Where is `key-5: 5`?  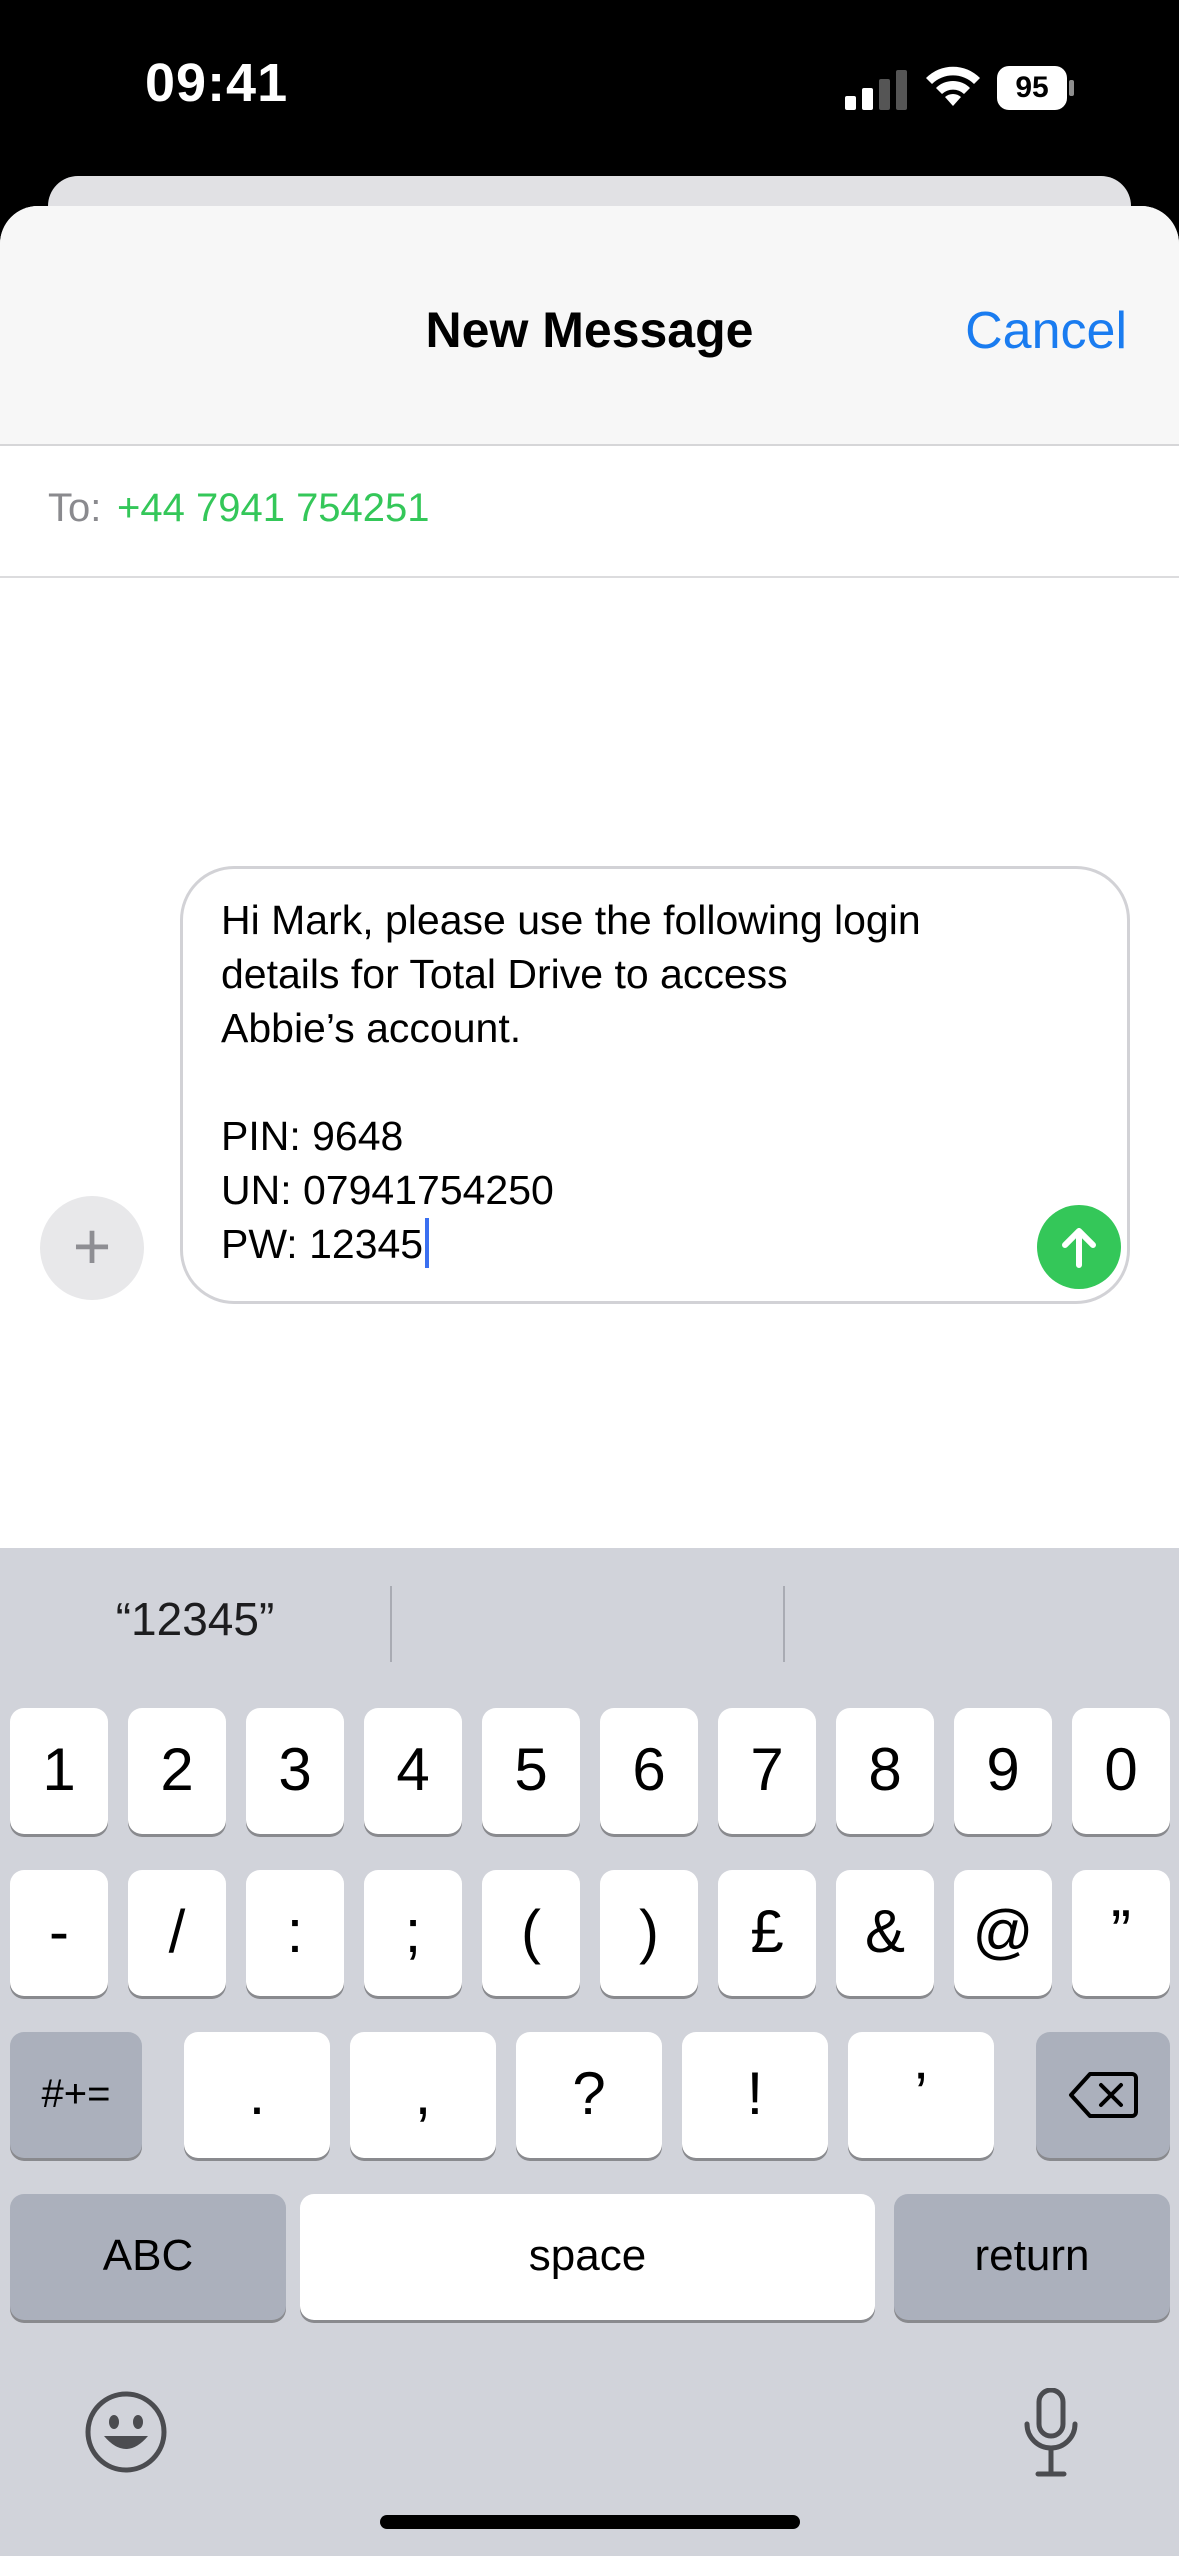
key-5: 5 is located at coordinates (531, 1771).